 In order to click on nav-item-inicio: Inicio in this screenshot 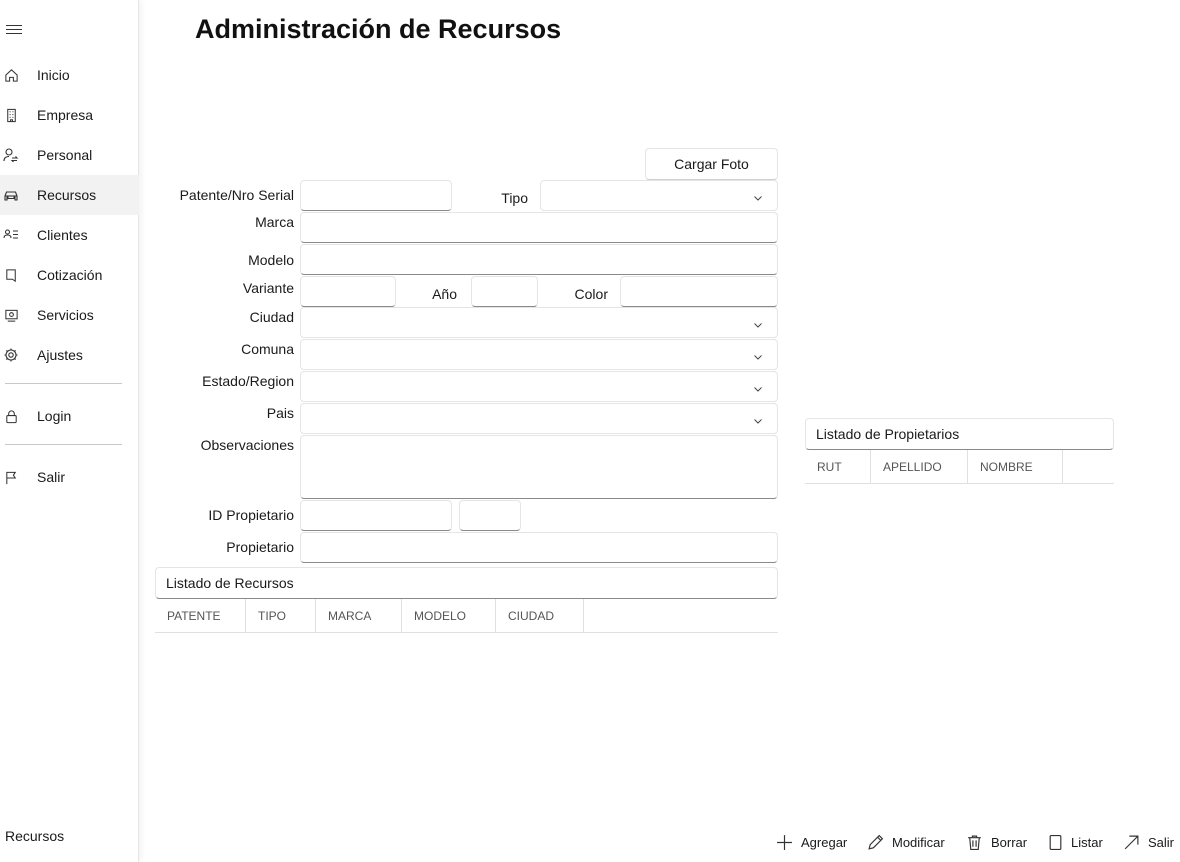, I will do `click(69, 75)`.